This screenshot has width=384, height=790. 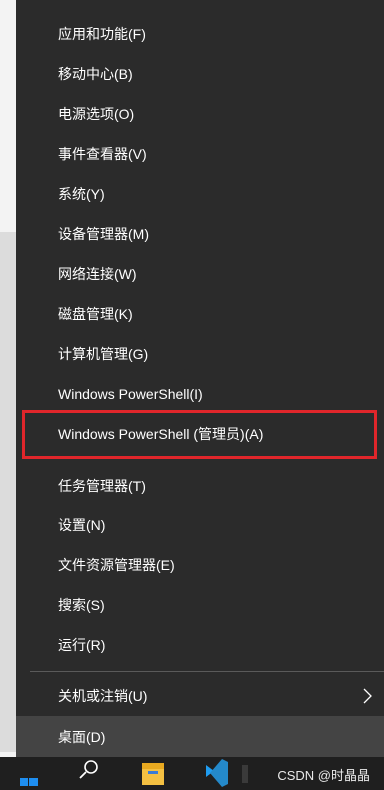 I want to click on menu-item-label: 计算机管理(G), so click(x=103, y=354).